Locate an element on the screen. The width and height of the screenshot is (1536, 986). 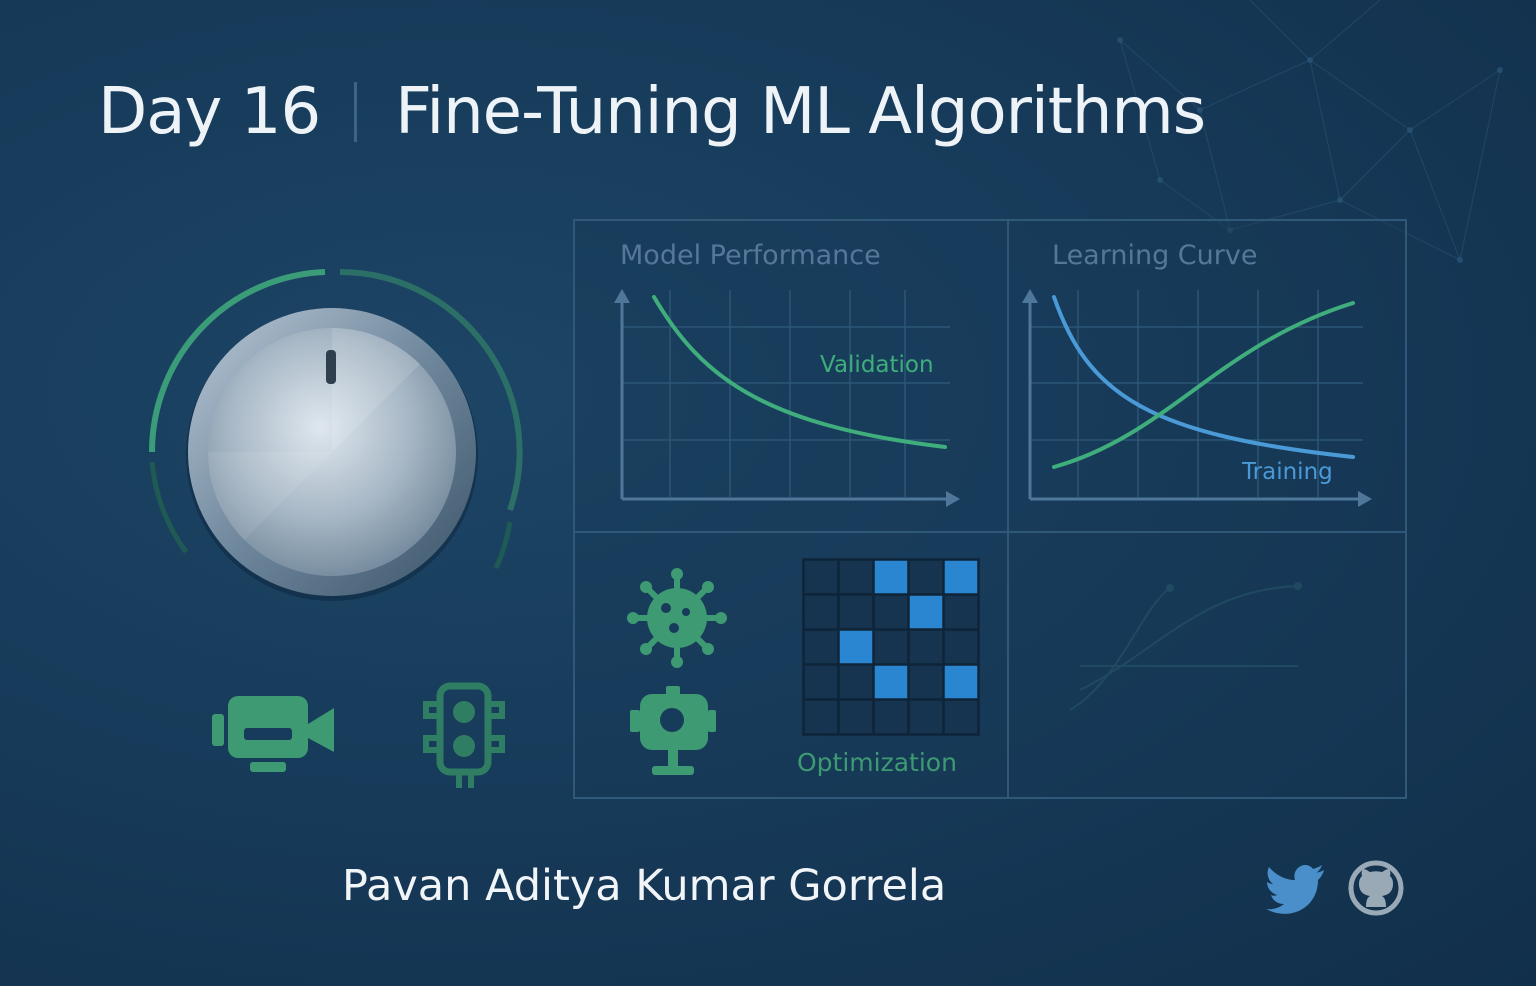
learning-curve-label: Learning Curve is located at coordinates (1155, 255).